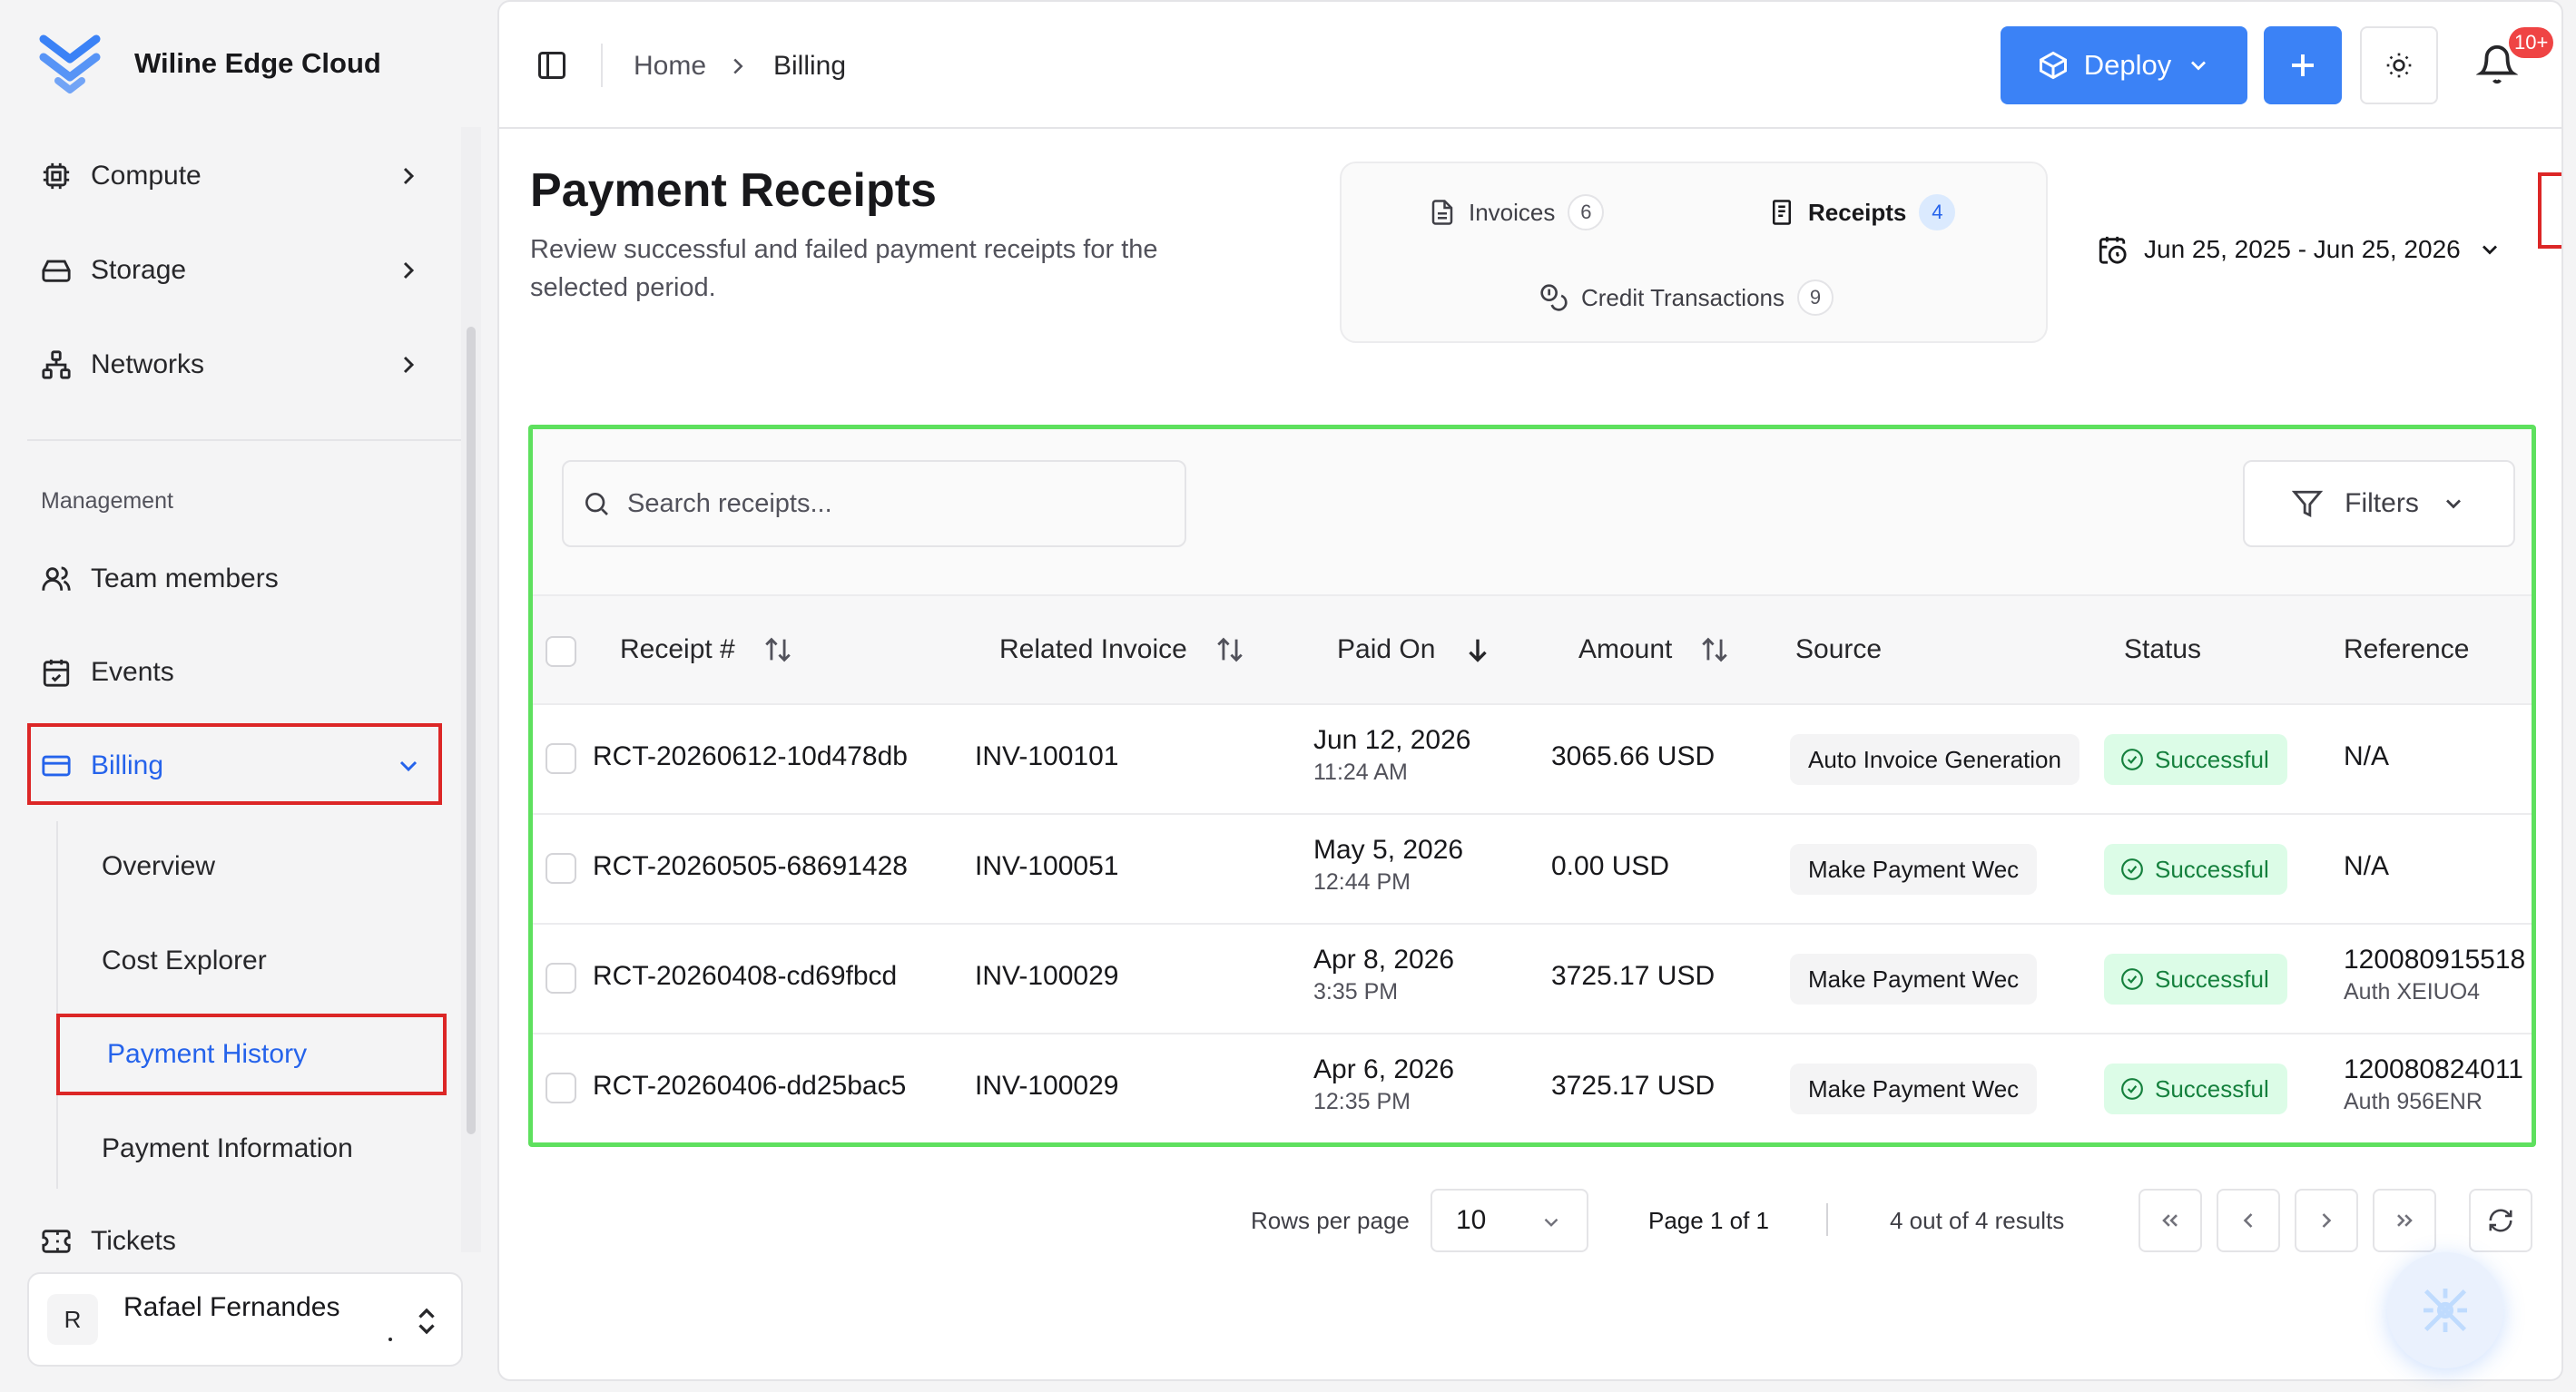 The image size is (2576, 1392). What do you see at coordinates (1633, 756) in the screenshot?
I see `amount: 3065.66 USD` at bounding box center [1633, 756].